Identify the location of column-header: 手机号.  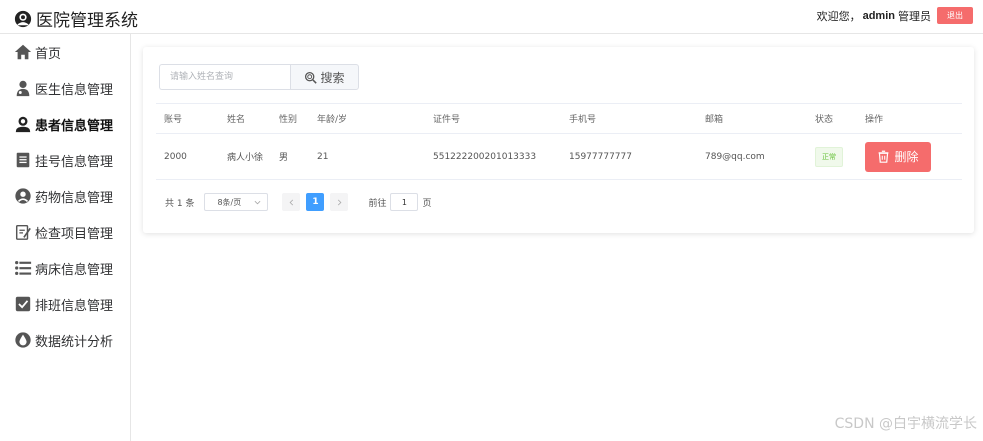
(629, 118).